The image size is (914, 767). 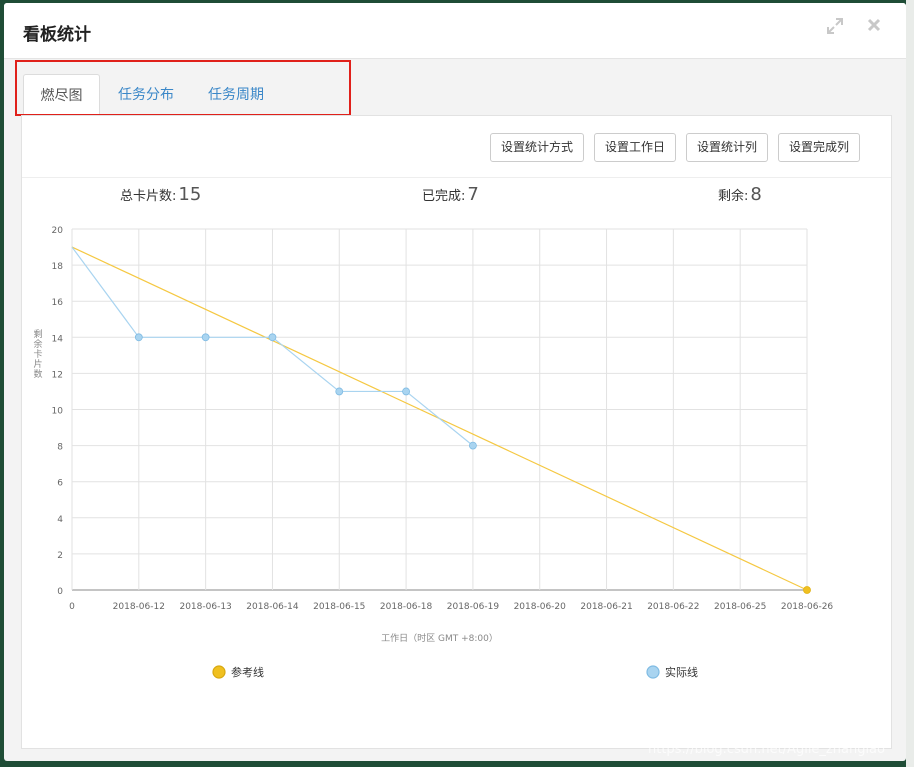 What do you see at coordinates (339, 607) in the screenshot?
I see `x-tick-label: 2018-06-15` at bounding box center [339, 607].